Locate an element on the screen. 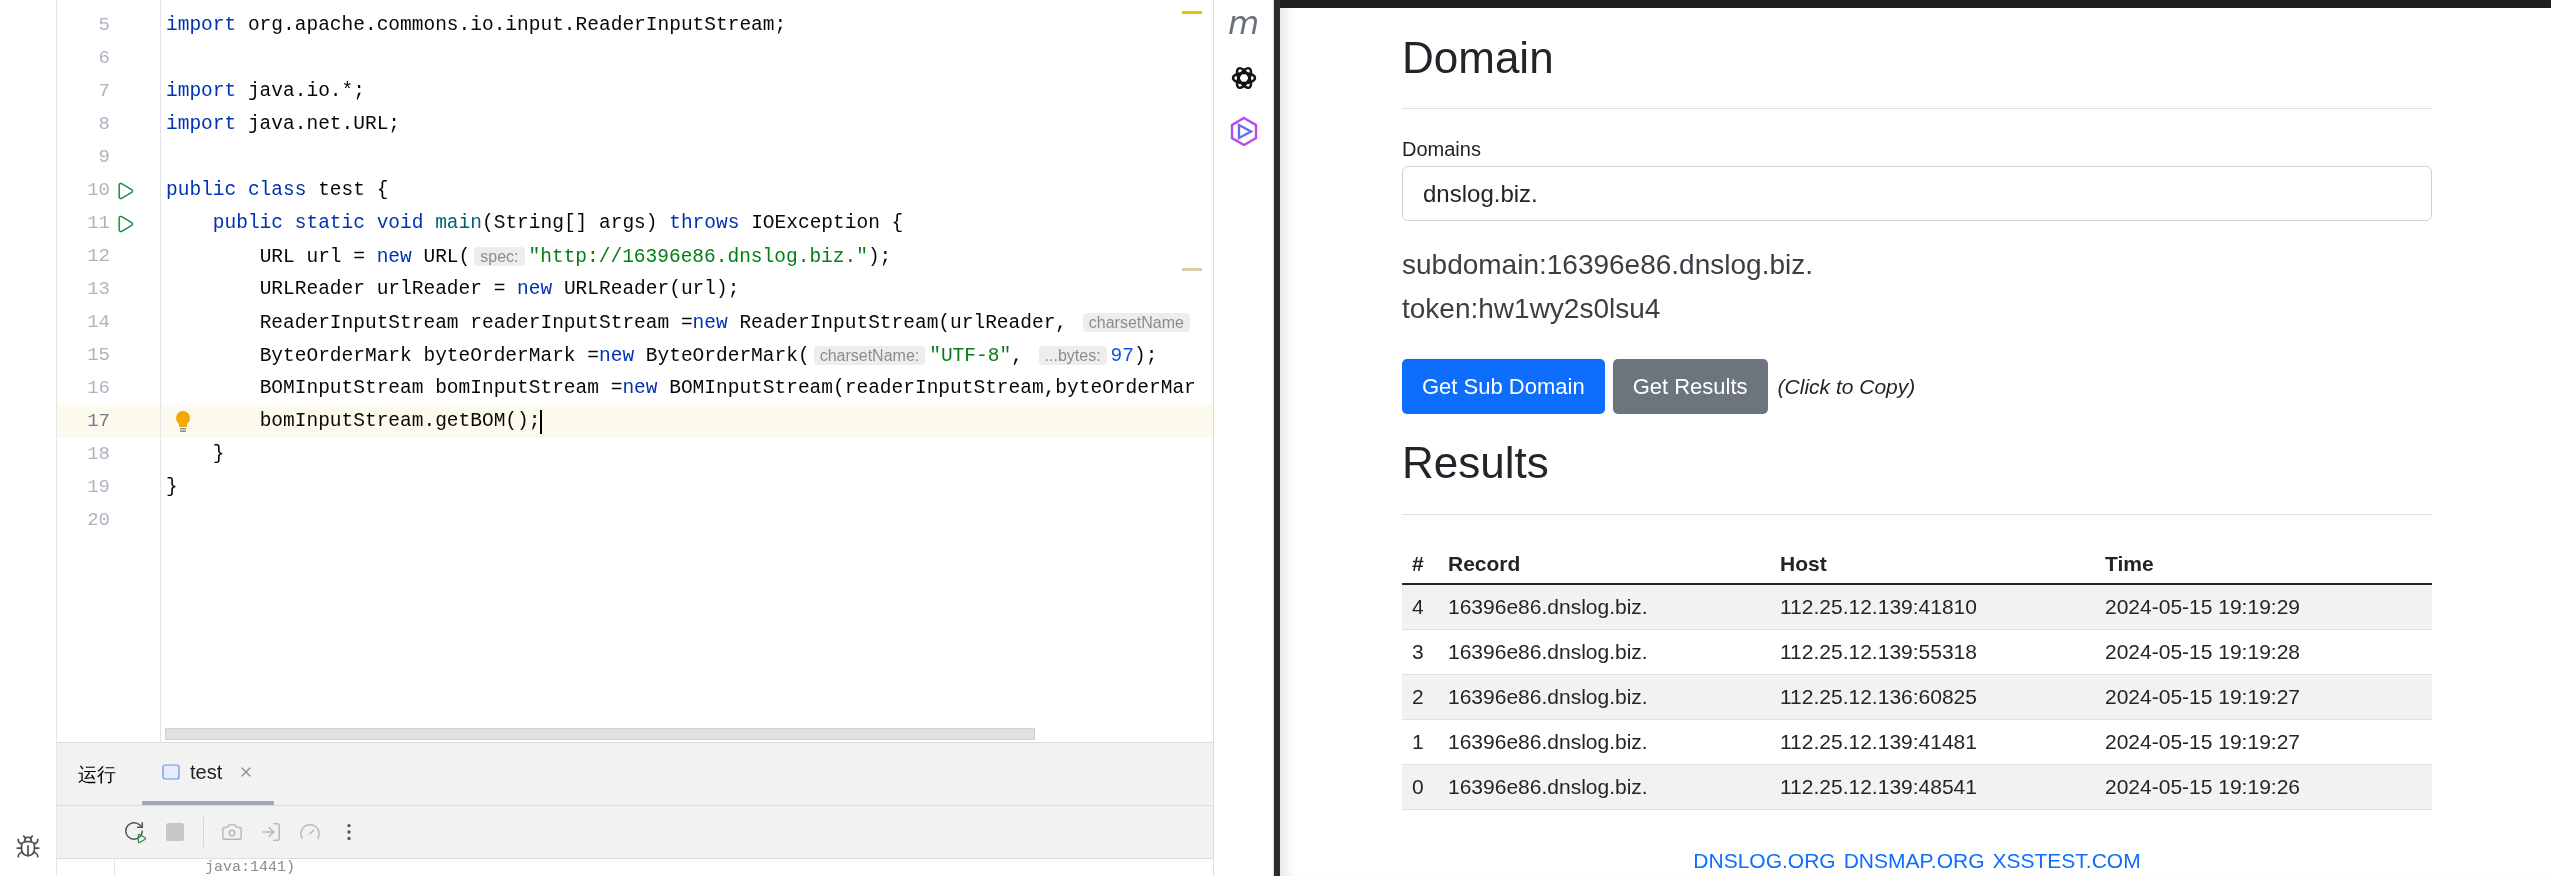 The height and width of the screenshot is (876, 2551). table-cell-text: 112.25.12.139:48541 is located at coordinates (1879, 787).